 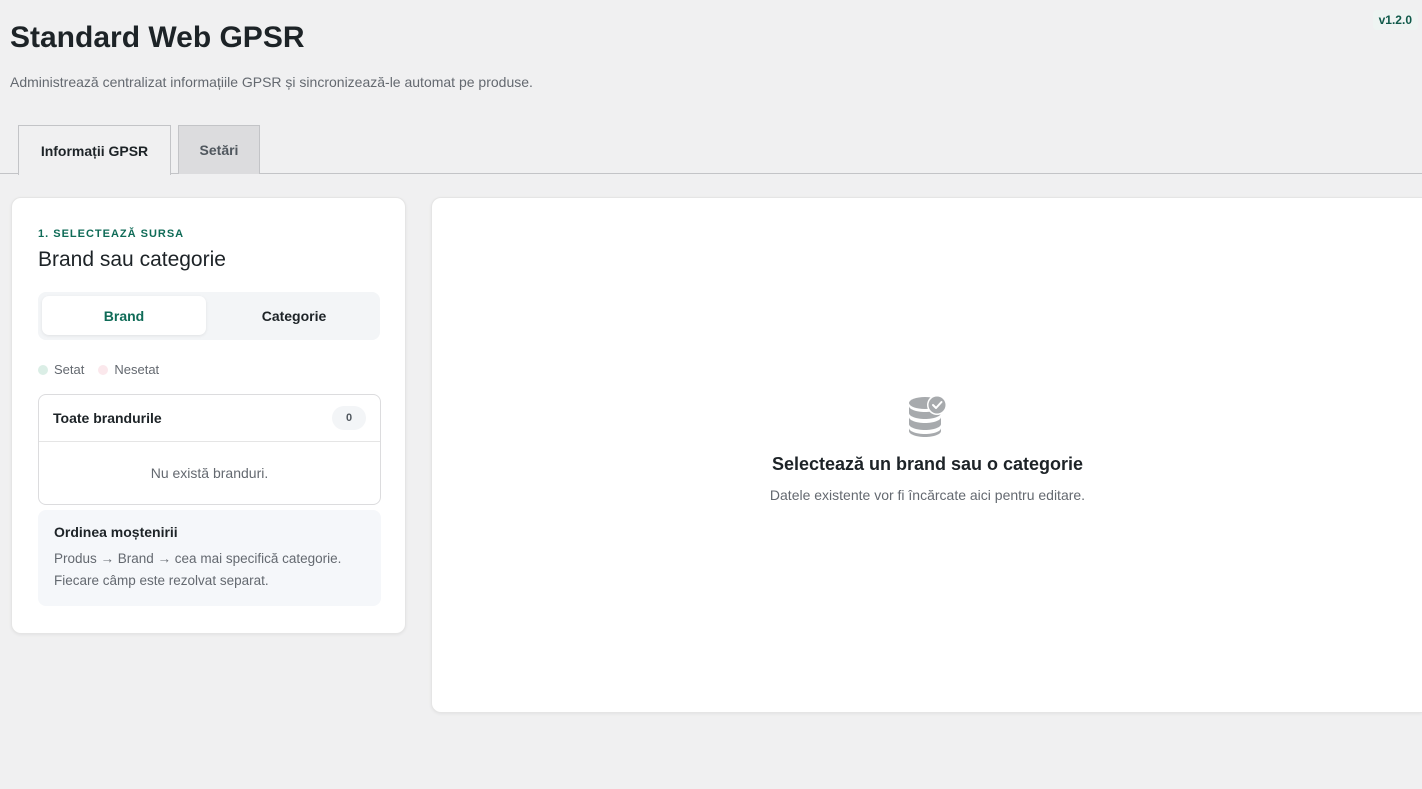 I want to click on legend-set-label: Setat, so click(x=69, y=369).